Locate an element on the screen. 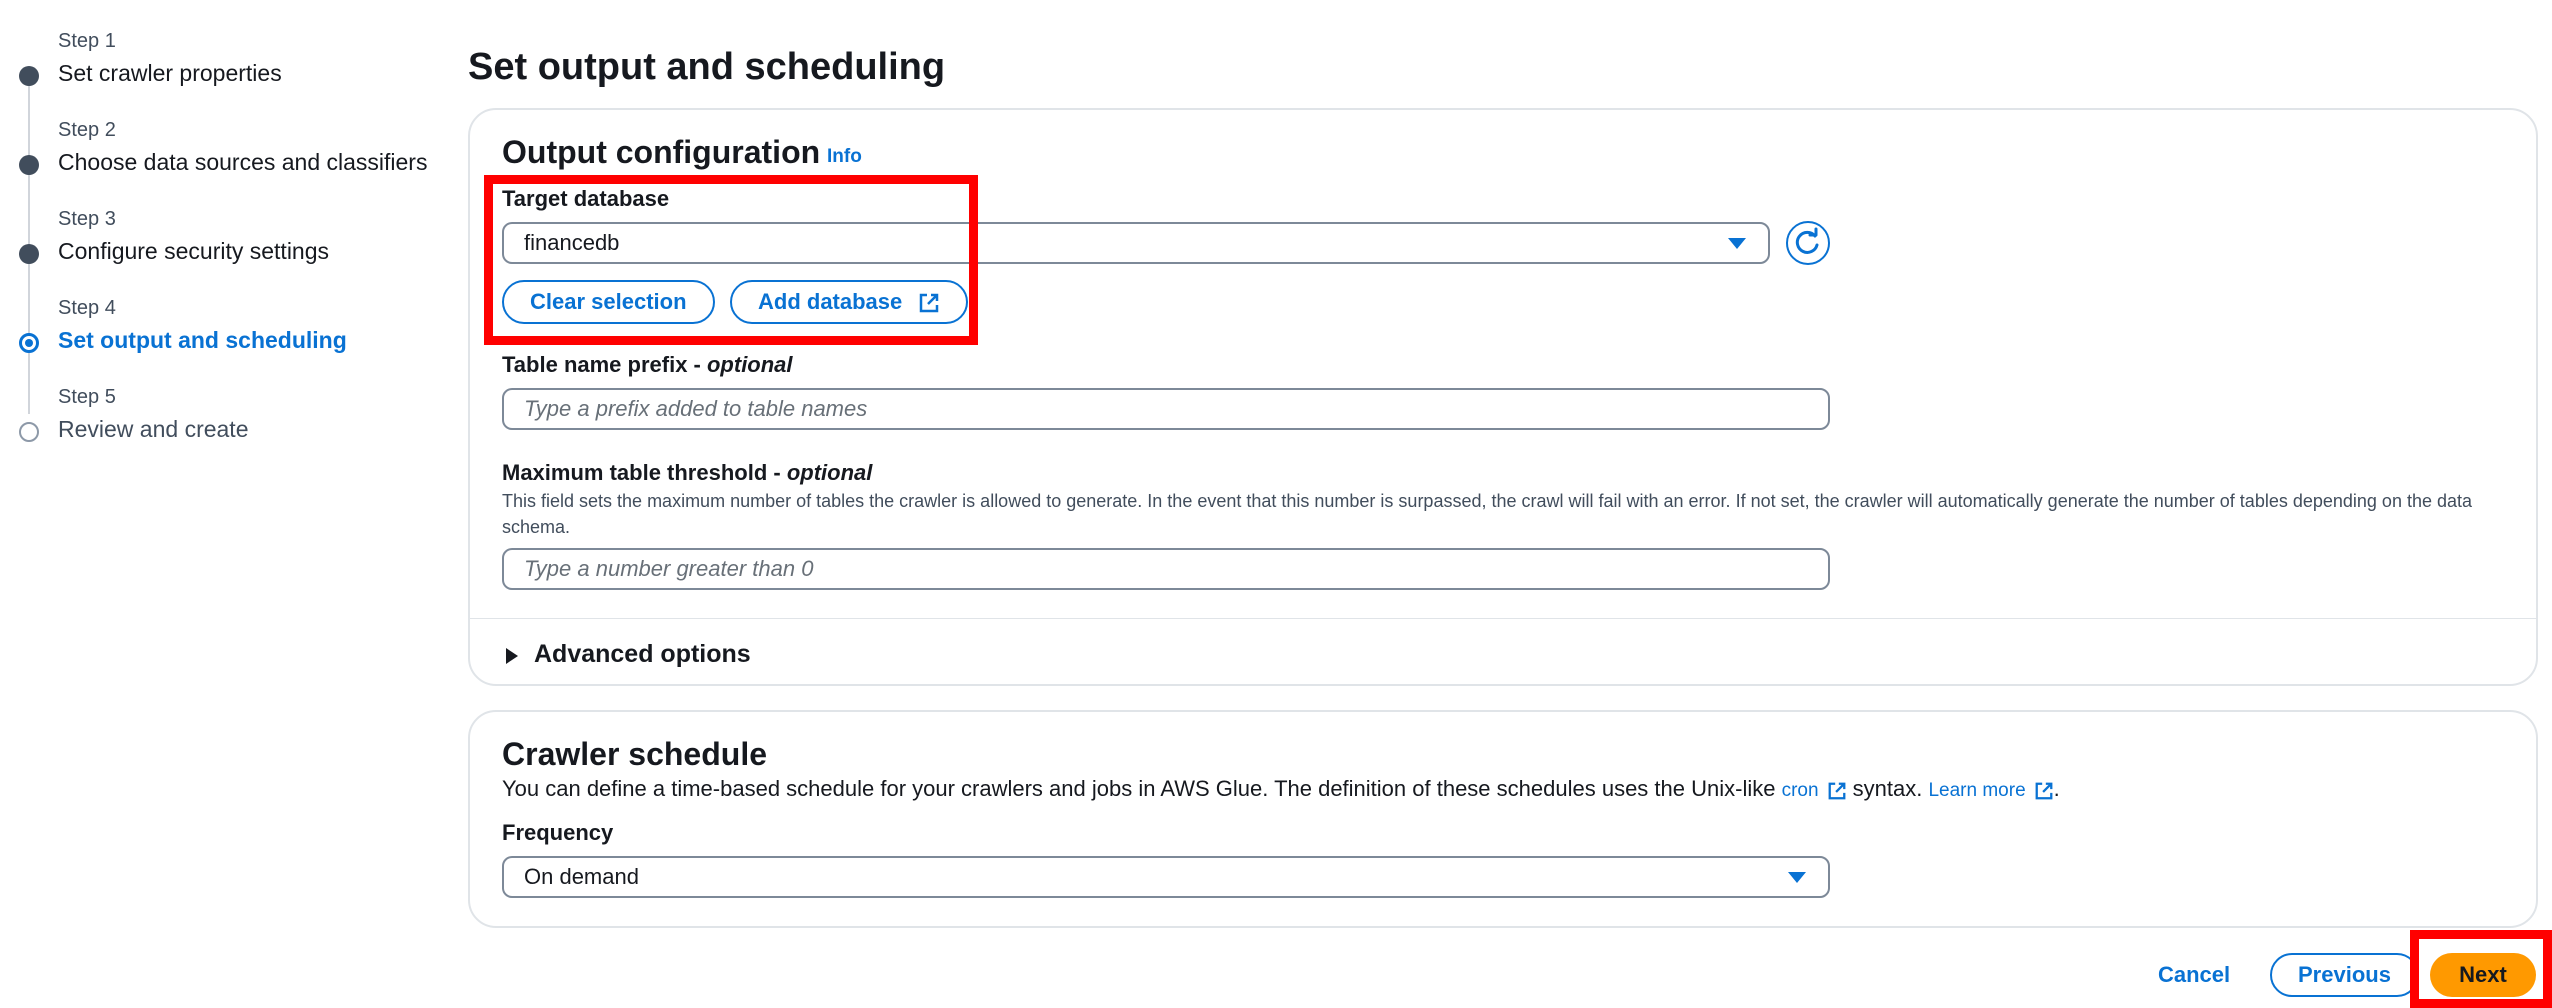 Image resolution: width=2552 pixels, height=1008 pixels. step-4: Step 4 Set output and scheduling is located at coordinates (220, 332).